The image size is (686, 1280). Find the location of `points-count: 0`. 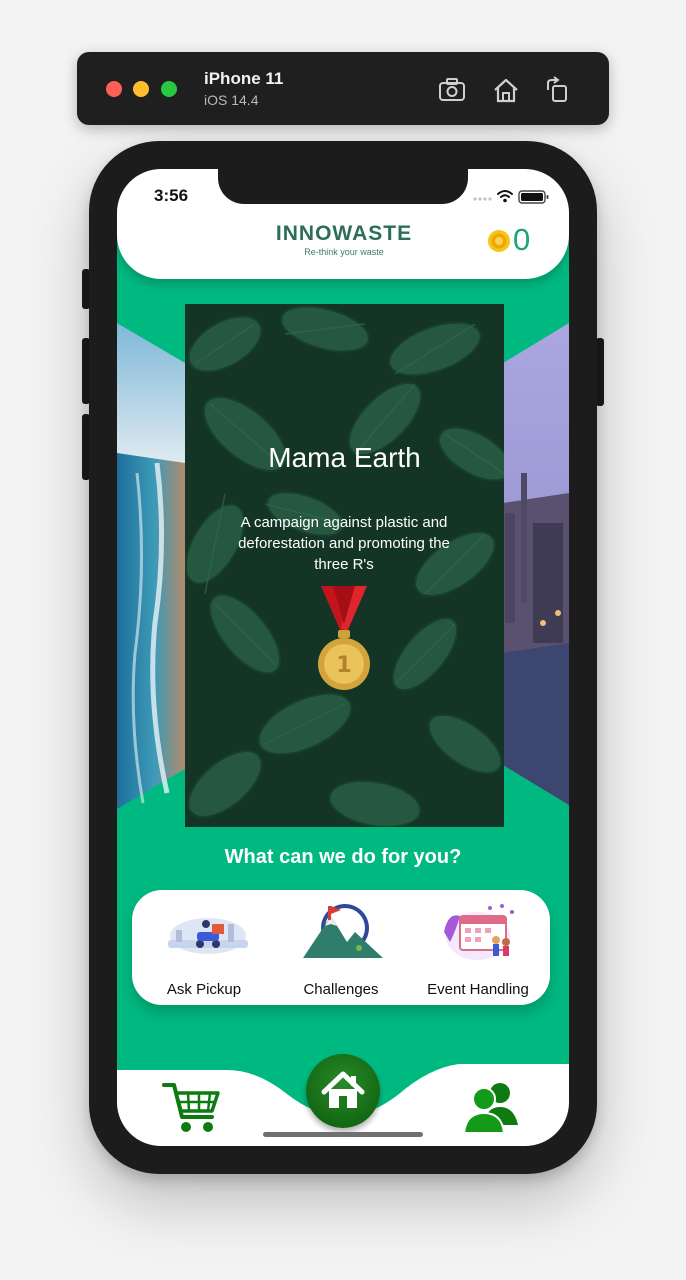

points-count: 0 is located at coordinates (521, 240).